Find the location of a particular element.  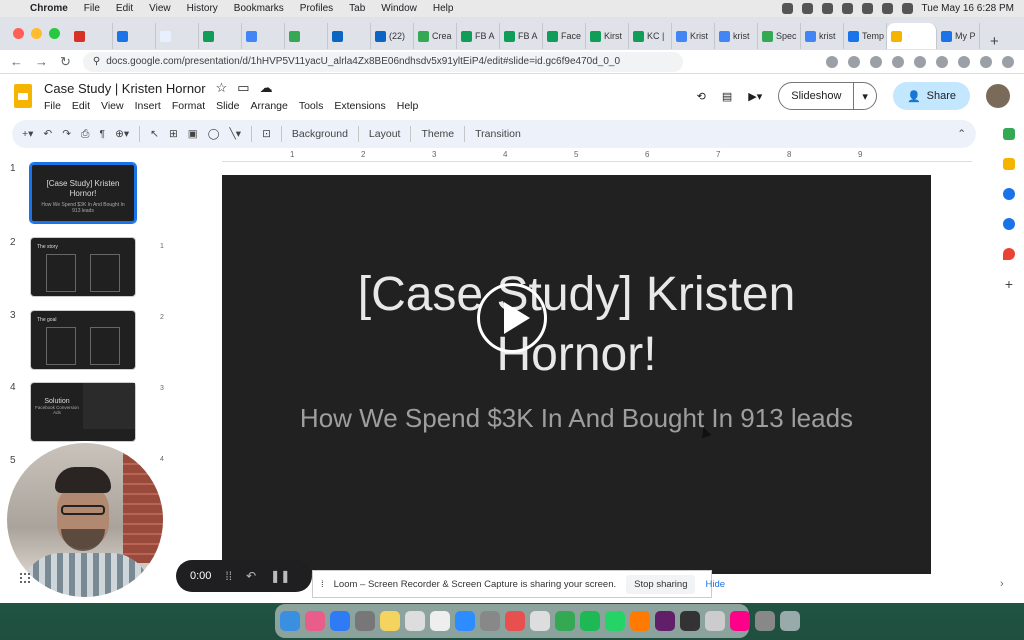

soundcloud-icon is located at coordinates (640, 621).